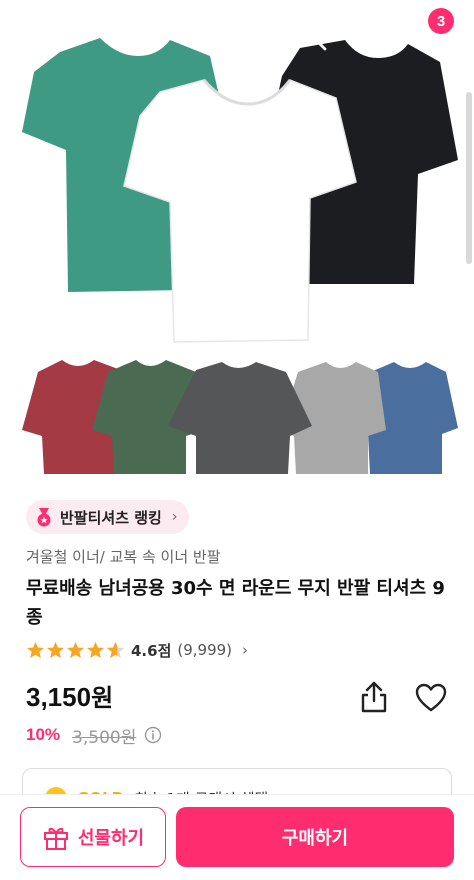 The height and width of the screenshot is (880, 474). What do you see at coordinates (370, 34) in the screenshot?
I see `home-icon` at bounding box center [370, 34].